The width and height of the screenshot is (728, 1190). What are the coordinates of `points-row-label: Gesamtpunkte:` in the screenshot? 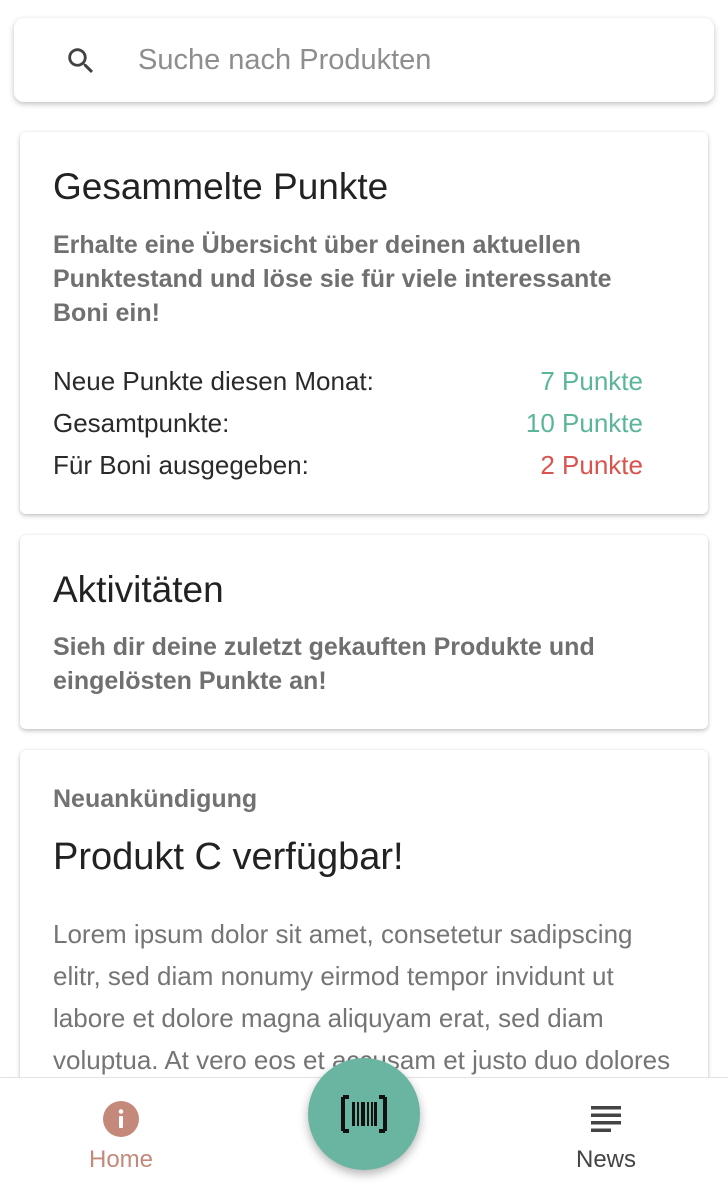 It's located at (141, 423).